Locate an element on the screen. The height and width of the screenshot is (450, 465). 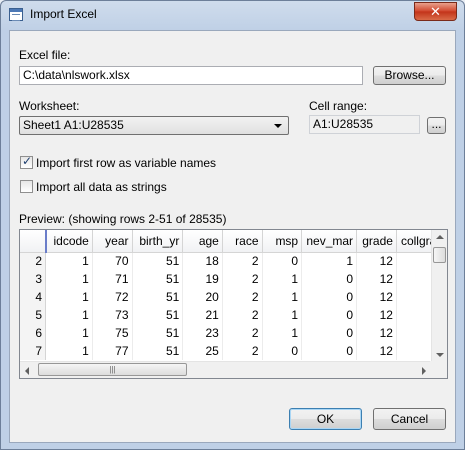
table-row: 61755123210120 is located at coordinates (233, 333).